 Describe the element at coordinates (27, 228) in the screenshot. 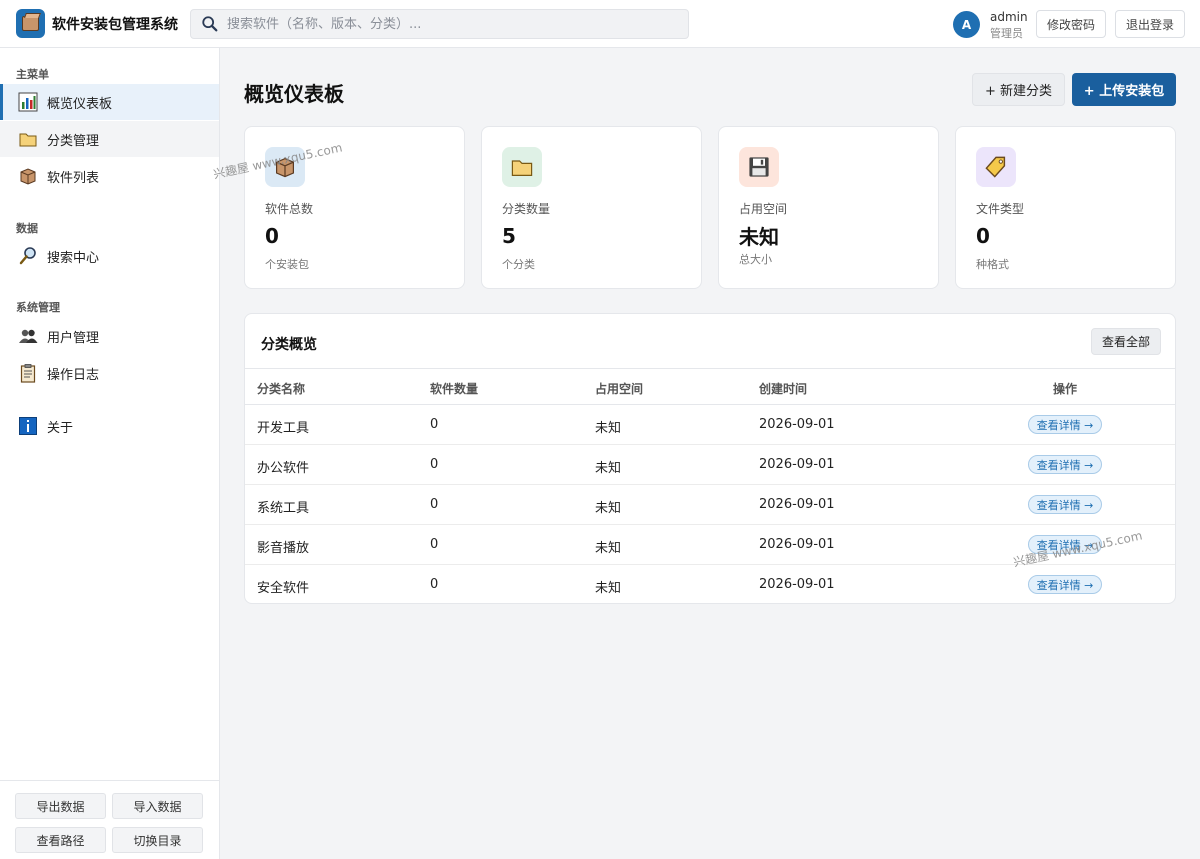

I see `sidebar-section-title: 数据` at that location.